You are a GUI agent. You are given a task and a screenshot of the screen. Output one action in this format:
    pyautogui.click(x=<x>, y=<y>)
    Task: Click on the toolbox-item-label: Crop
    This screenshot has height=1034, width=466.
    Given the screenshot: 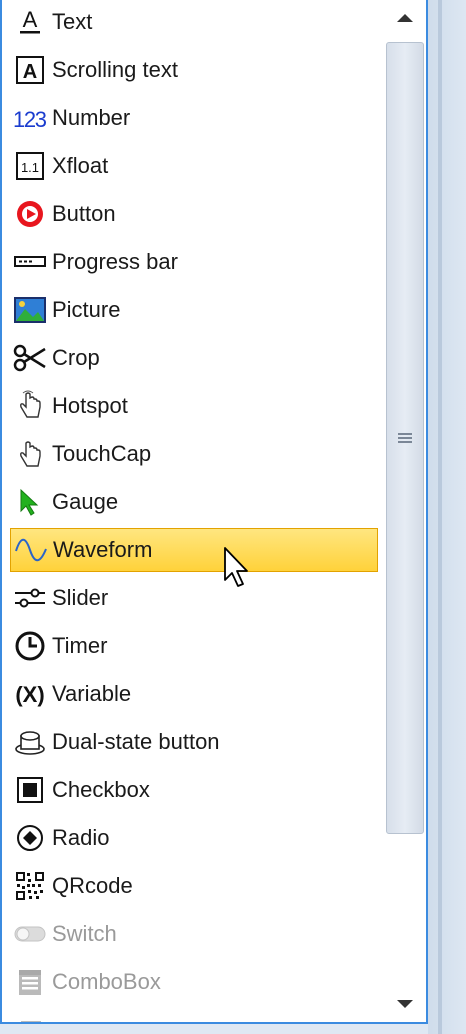 What is the action you would take?
    pyautogui.click(x=76, y=357)
    